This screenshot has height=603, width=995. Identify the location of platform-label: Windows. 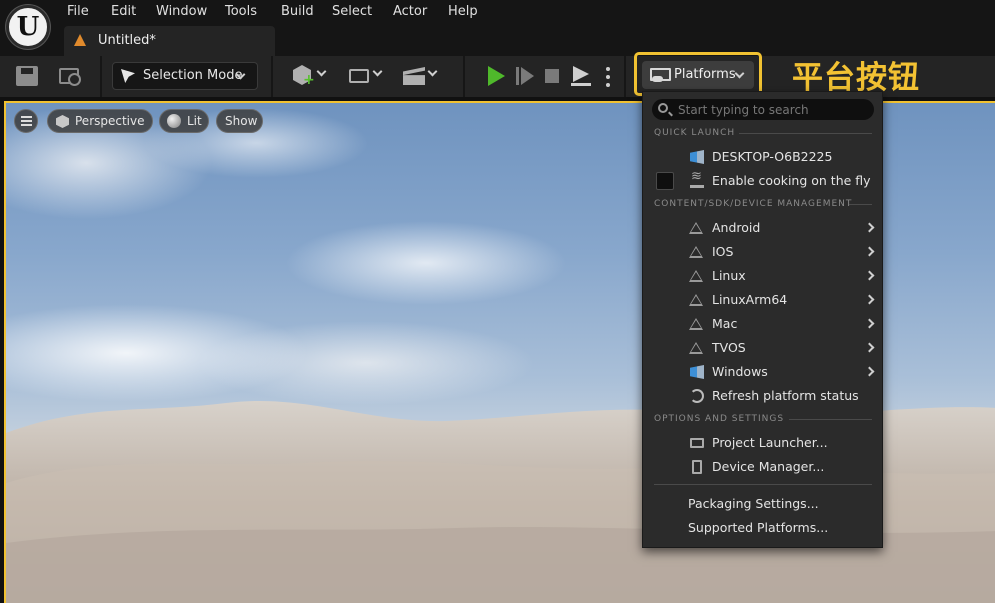
(740, 371).